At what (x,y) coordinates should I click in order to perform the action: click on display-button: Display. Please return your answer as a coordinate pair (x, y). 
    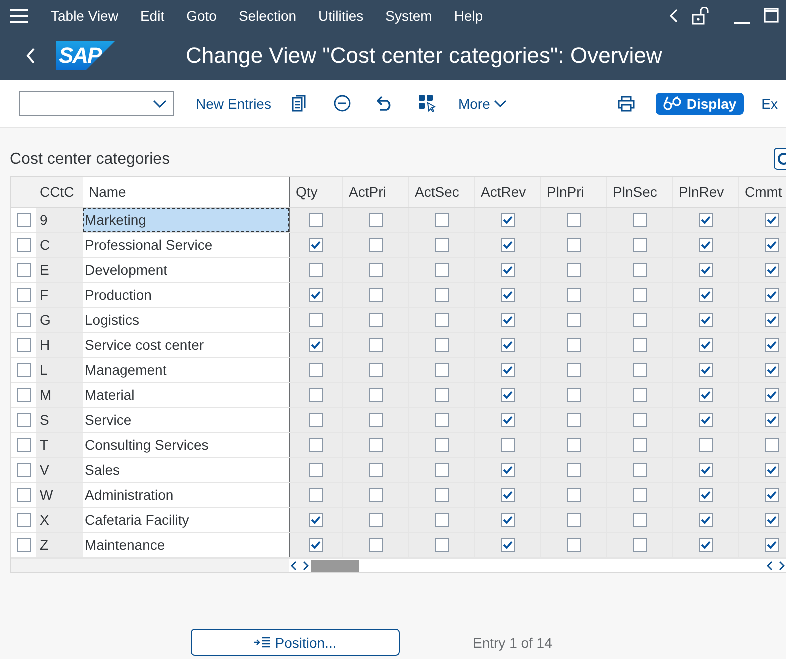
    Looking at the image, I should click on (700, 103).